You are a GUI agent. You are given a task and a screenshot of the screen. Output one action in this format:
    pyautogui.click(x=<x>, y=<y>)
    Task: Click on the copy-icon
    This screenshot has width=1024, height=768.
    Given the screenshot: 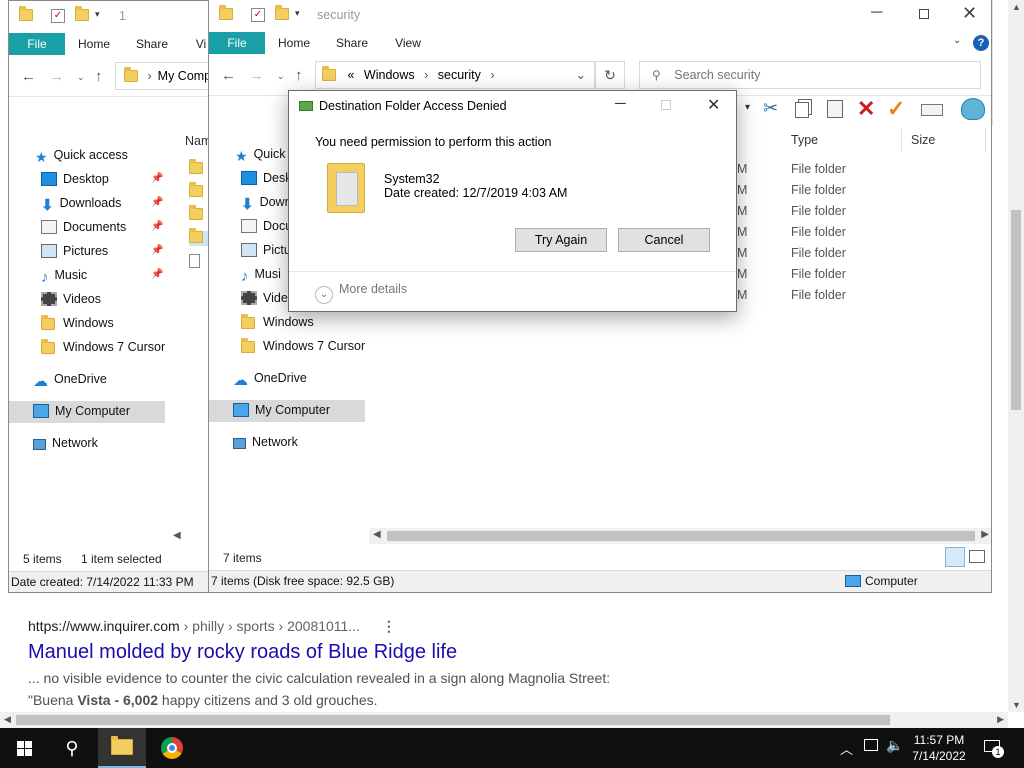 What is the action you would take?
    pyautogui.click(x=802, y=110)
    